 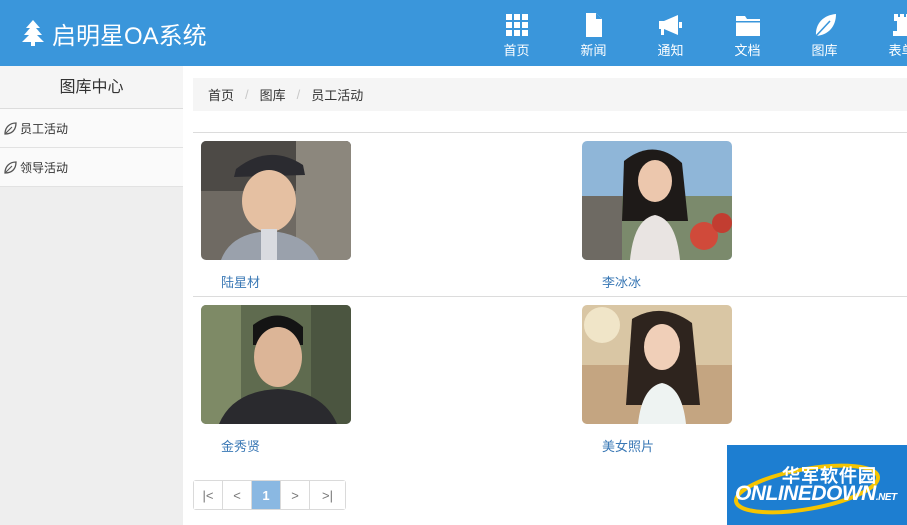 I want to click on pagination-next: >, so click(x=295, y=495).